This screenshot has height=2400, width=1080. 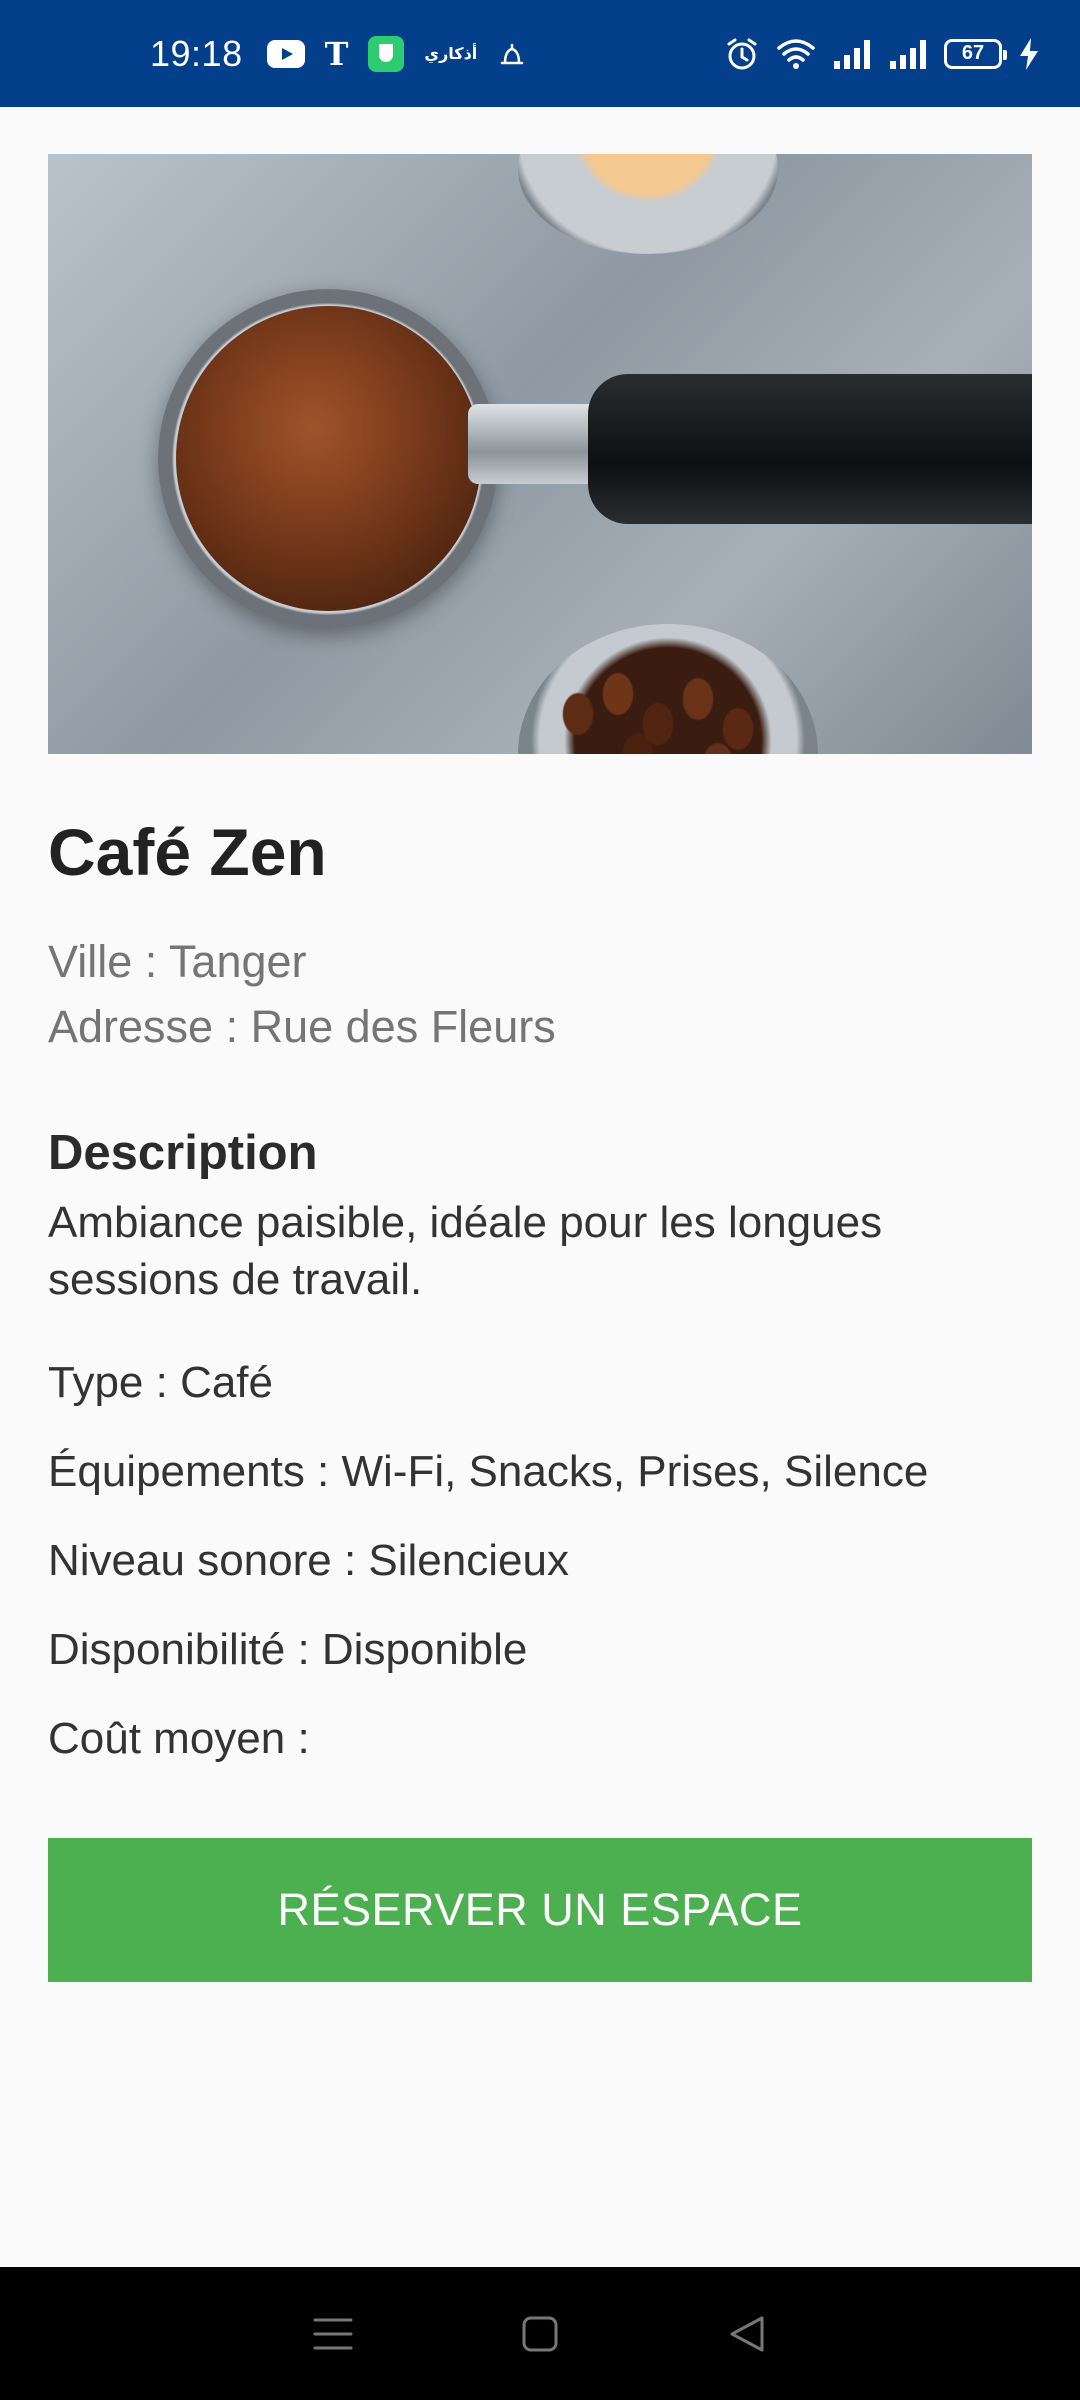 I want to click on address-label: Adresse : Rue des Fleurs, so click(x=302, y=1026).